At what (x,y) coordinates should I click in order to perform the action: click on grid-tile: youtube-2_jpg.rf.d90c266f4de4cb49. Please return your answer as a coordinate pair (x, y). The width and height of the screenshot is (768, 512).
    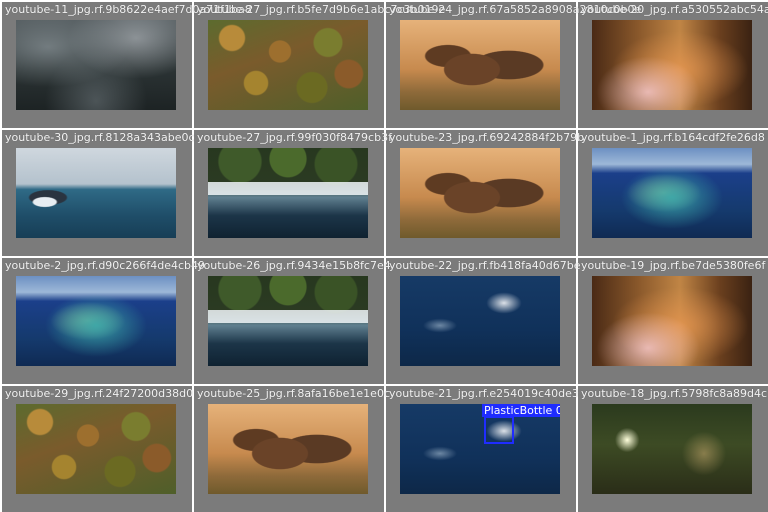
    Looking at the image, I should click on (103, 321).